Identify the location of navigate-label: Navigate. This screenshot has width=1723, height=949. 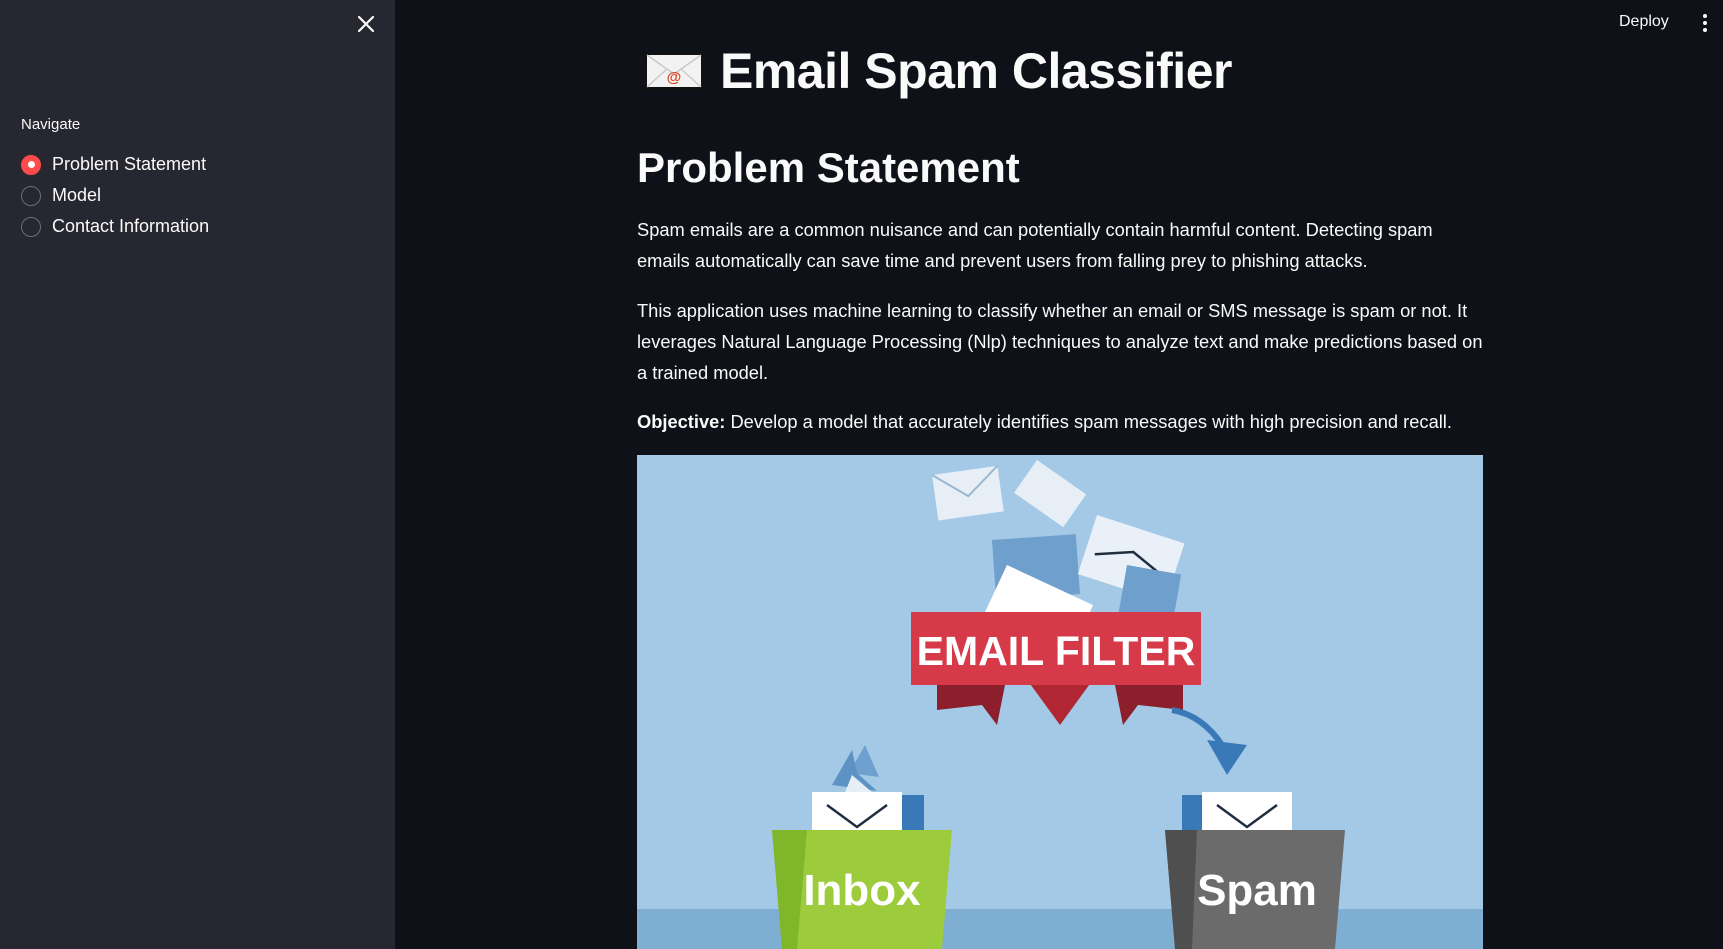
(51, 124).